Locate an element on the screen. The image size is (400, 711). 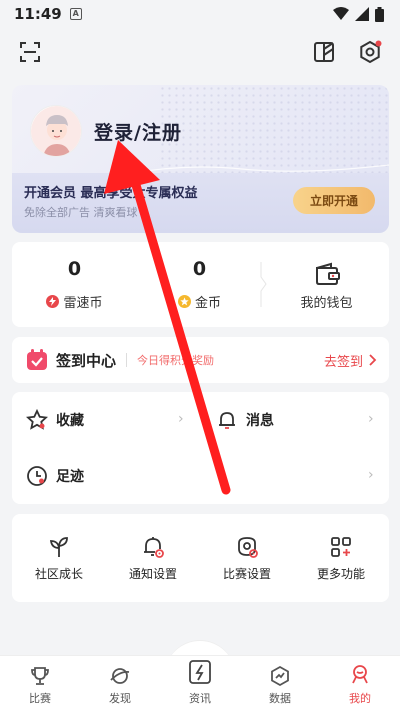
checkin-title: 签到中心 is located at coordinates (86, 360).